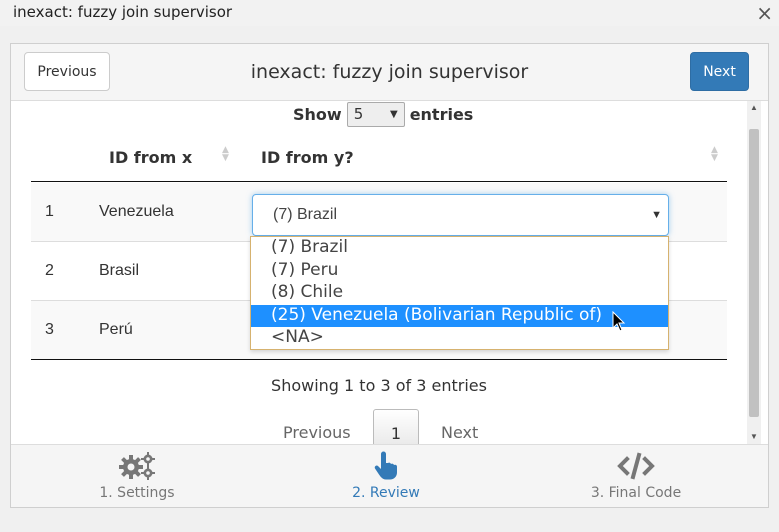 The height and width of the screenshot is (532, 779). Describe the element at coordinates (459, 271) in the screenshot. I see `dropdown-option: (7) Peru` at that location.